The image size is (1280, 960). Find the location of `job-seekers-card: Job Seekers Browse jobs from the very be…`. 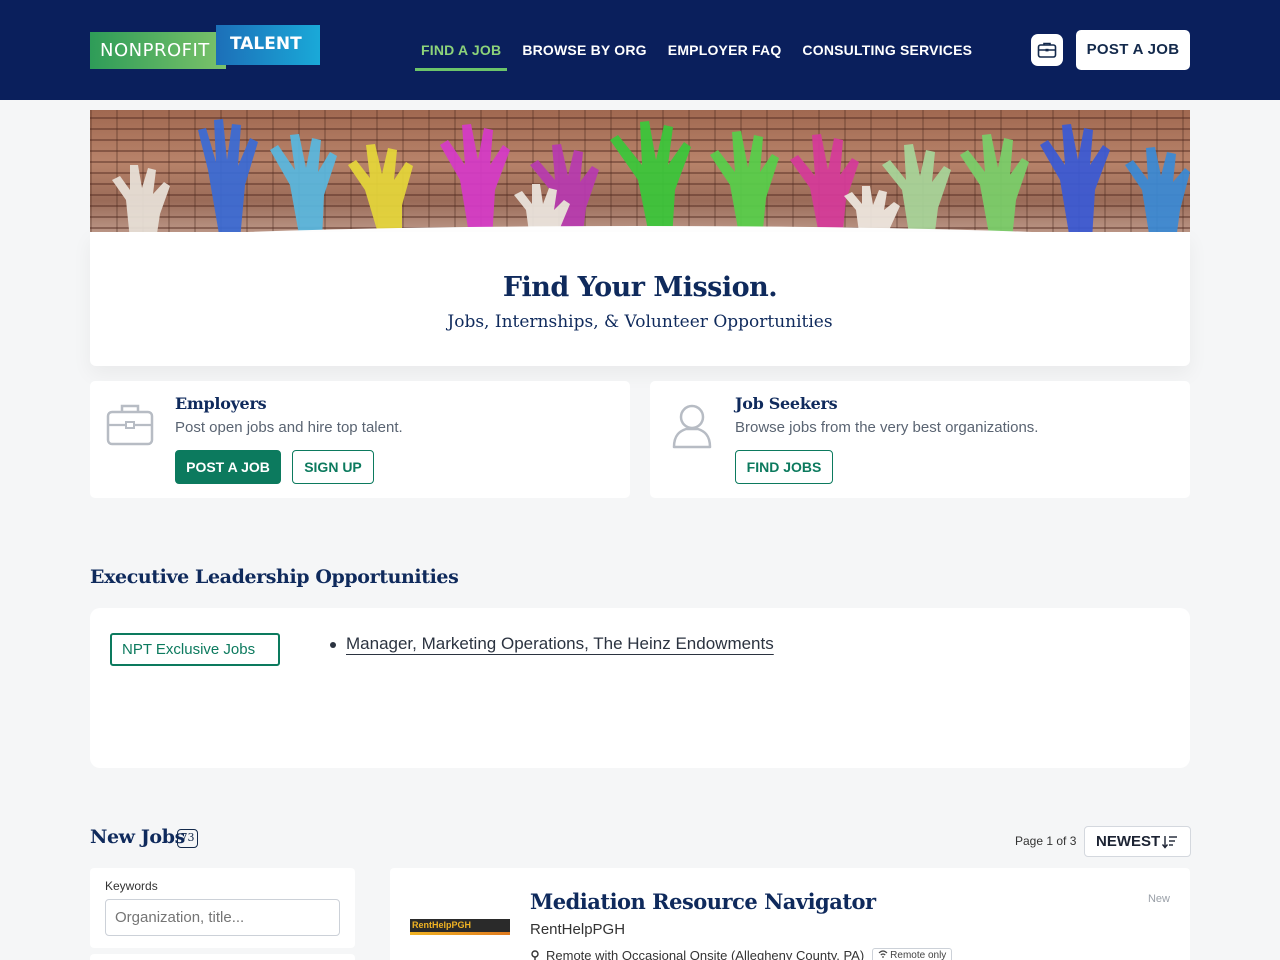

job-seekers-card: Job Seekers Browse jobs from the very be… is located at coordinates (920, 439).